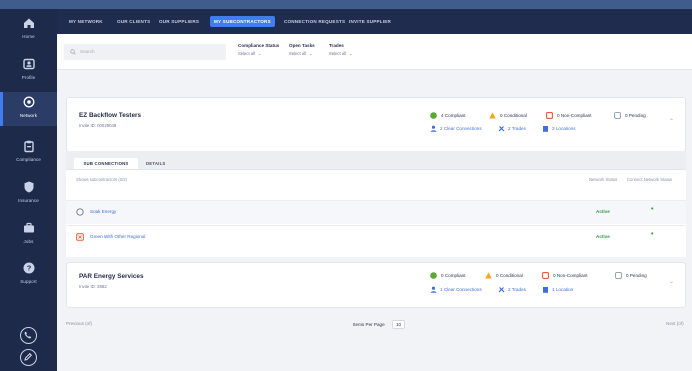 The width and height of the screenshot is (692, 371). Describe the element at coordinates (93, 286) in the screenshot. I see `invite-id: Invite ID: 2882` at that location.